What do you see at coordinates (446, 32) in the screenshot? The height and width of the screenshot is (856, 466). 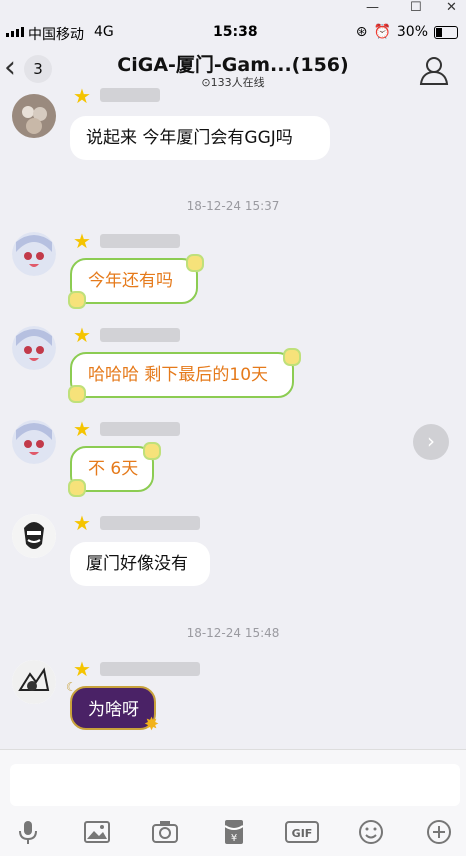 I see `battery-icon` at bounding box center [446, 32].